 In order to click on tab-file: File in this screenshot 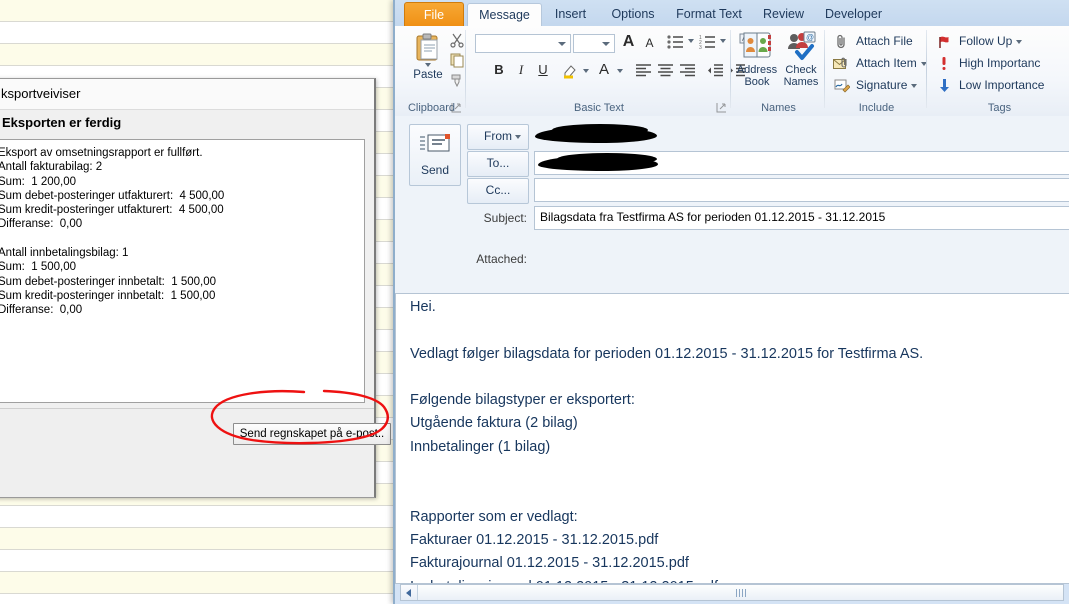, I will do `click(434, 15)`.